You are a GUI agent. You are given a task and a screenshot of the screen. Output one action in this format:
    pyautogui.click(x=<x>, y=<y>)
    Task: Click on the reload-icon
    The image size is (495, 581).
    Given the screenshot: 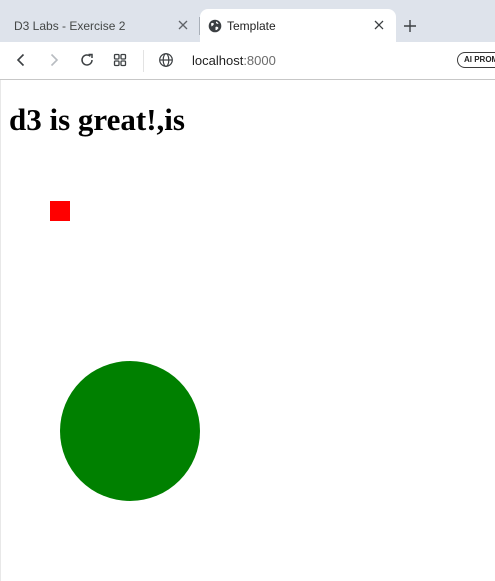 What is the action you would take?
    pyautogui.click(x=87, y=60)
    